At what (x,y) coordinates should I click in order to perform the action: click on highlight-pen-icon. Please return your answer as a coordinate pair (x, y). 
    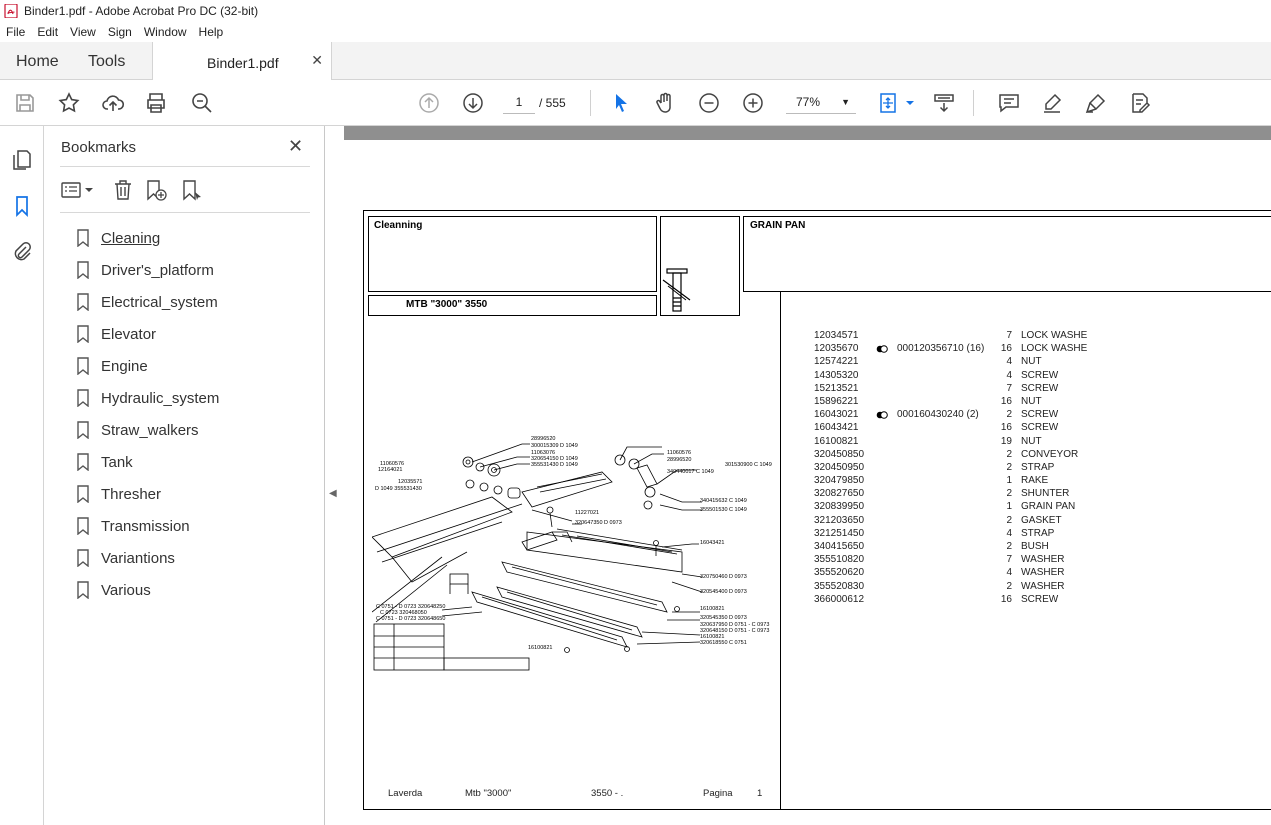
    Looking at the image, I should click on (1052, 103).